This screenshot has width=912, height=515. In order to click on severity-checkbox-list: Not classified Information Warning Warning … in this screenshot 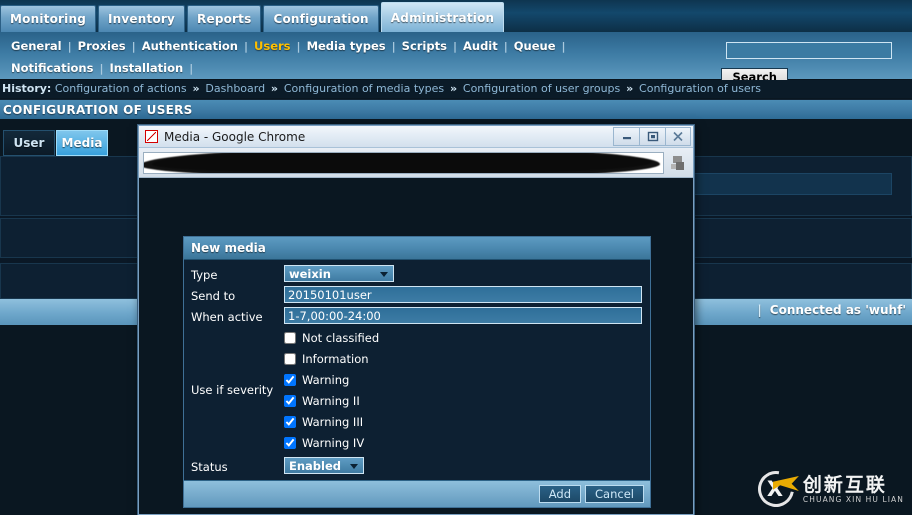, I will do `click(331, 390)`.